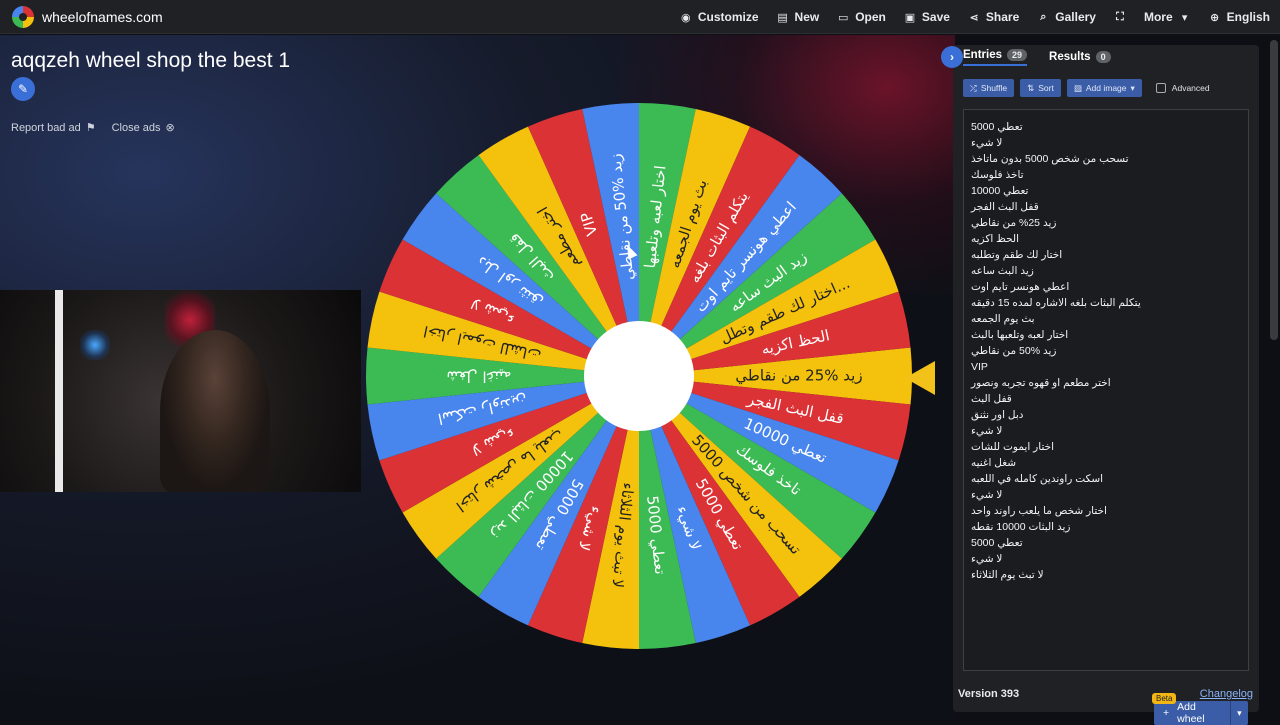 This screenshot has height=725, width=1280. Describe the element at coordinates (23, 16) in the screenshot. I see `logo-icon` at that location.